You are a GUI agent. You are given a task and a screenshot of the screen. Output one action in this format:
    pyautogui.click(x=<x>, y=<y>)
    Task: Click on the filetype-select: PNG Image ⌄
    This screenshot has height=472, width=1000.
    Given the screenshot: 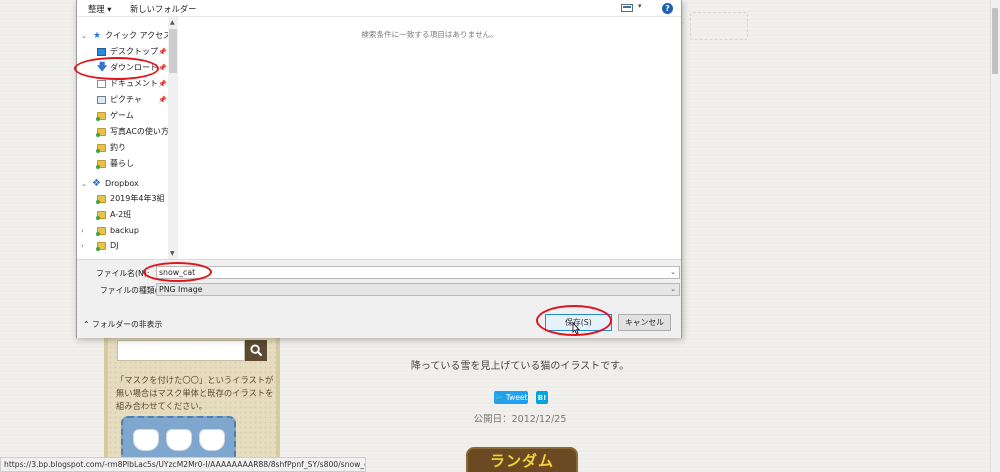 What is the action you would take?
    pyautogui.click(x=418, y=289)
    